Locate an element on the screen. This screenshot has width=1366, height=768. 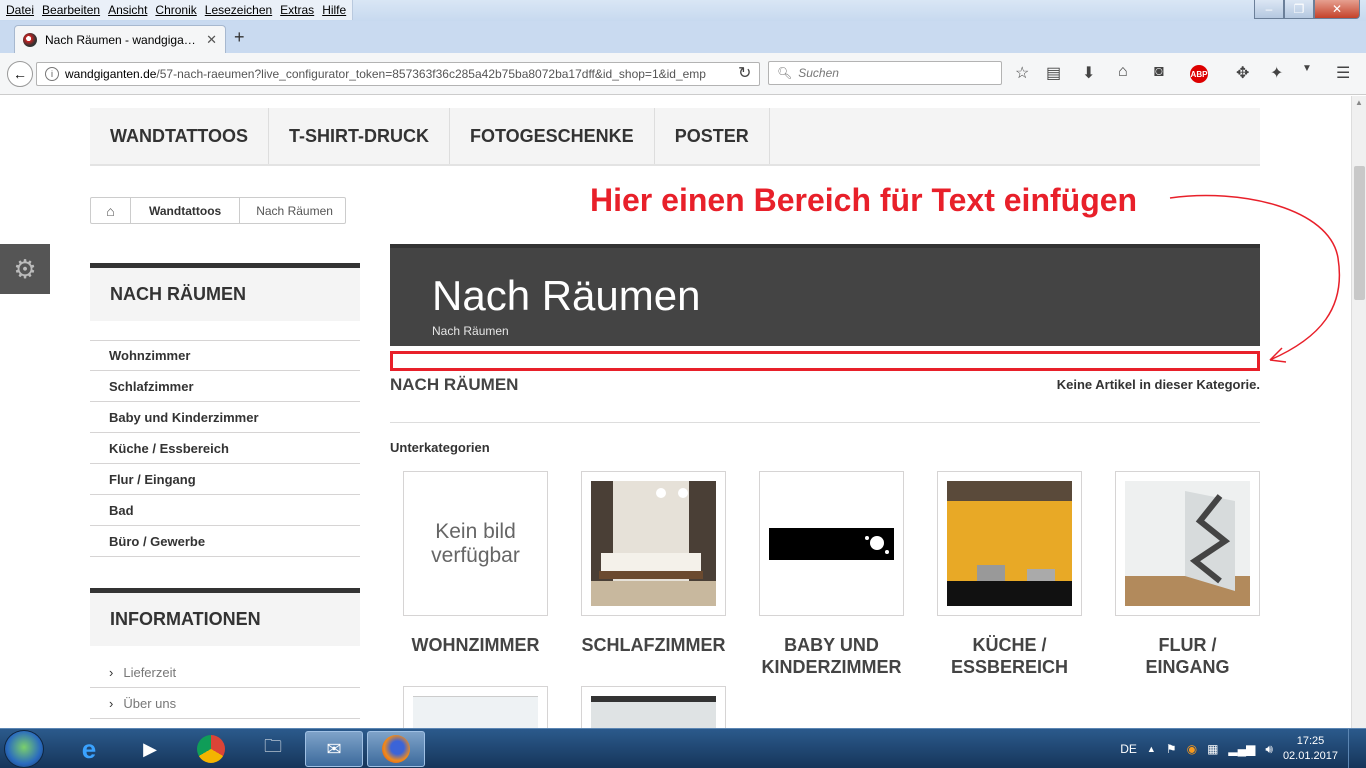
menu-chronik: Chronik is located at coordinates (175, 10).